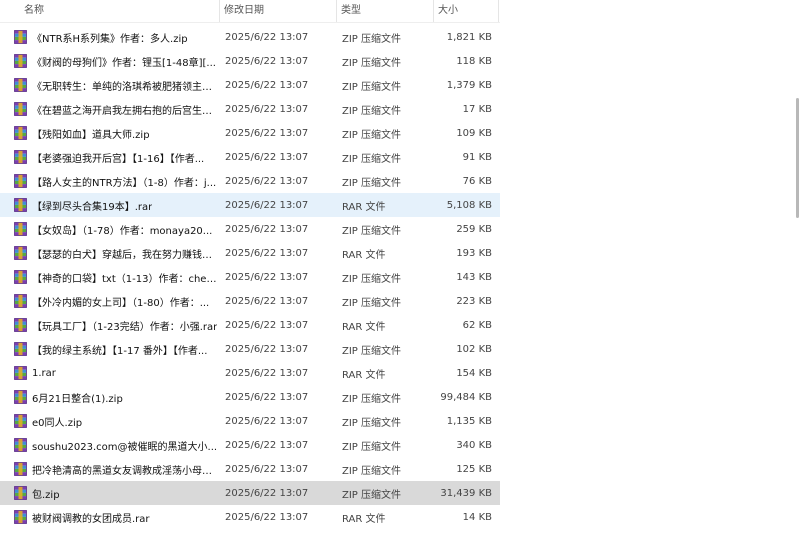 The height and width of the screenshot is (538, 800). What do you see at coordinates (250, 493) in the screenshot?
I see `file-row: 包.zip 2025/6/22 13:07 ZIP 压缩文件 31,439 KB` at bounding box center [250, 493].